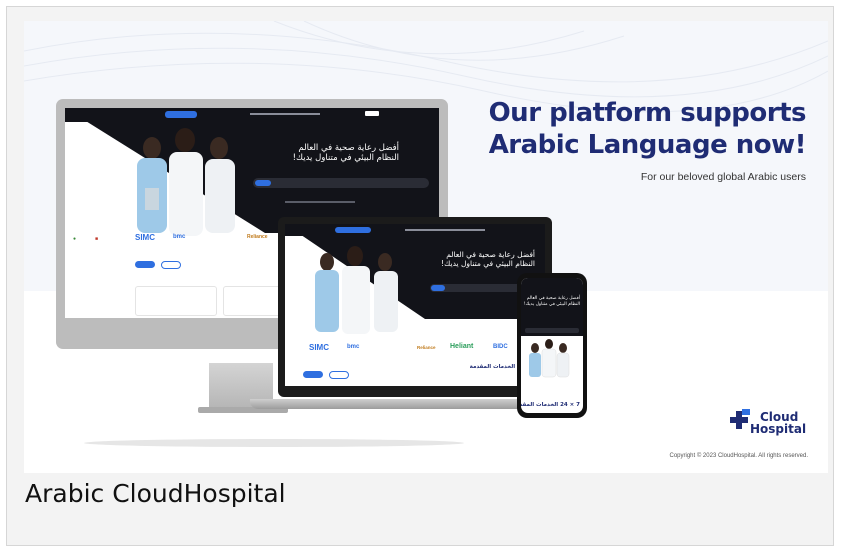  Describe the element at coordinates (145, 264) in the screenshot. I see `desktop-primary-button` at that location.